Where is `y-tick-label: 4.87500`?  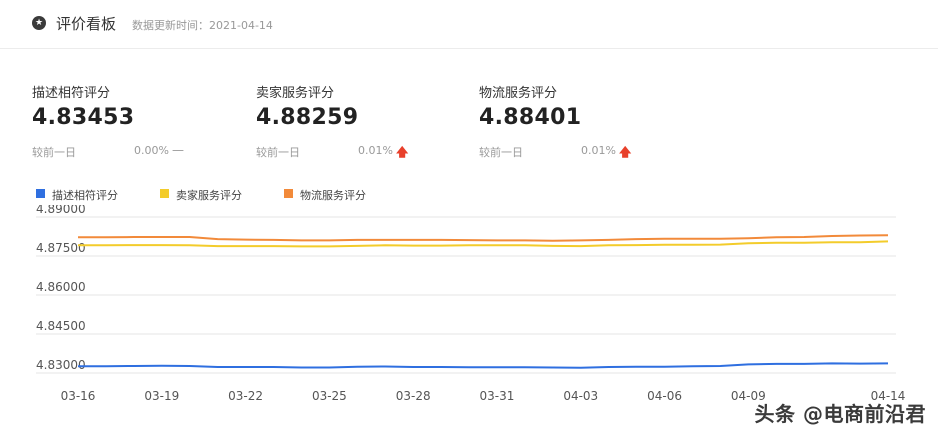 y-tick-label: 4.87500 is located at coordinates (61, 248).